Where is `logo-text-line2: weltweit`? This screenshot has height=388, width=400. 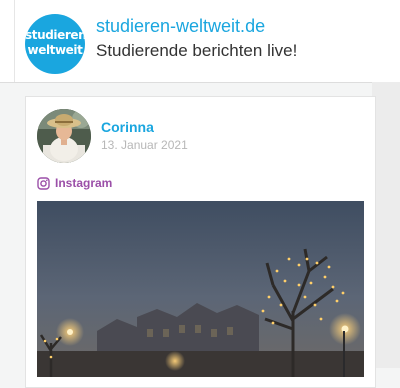 logo-text-line2: weltweit is located at coordinates (55, 50).